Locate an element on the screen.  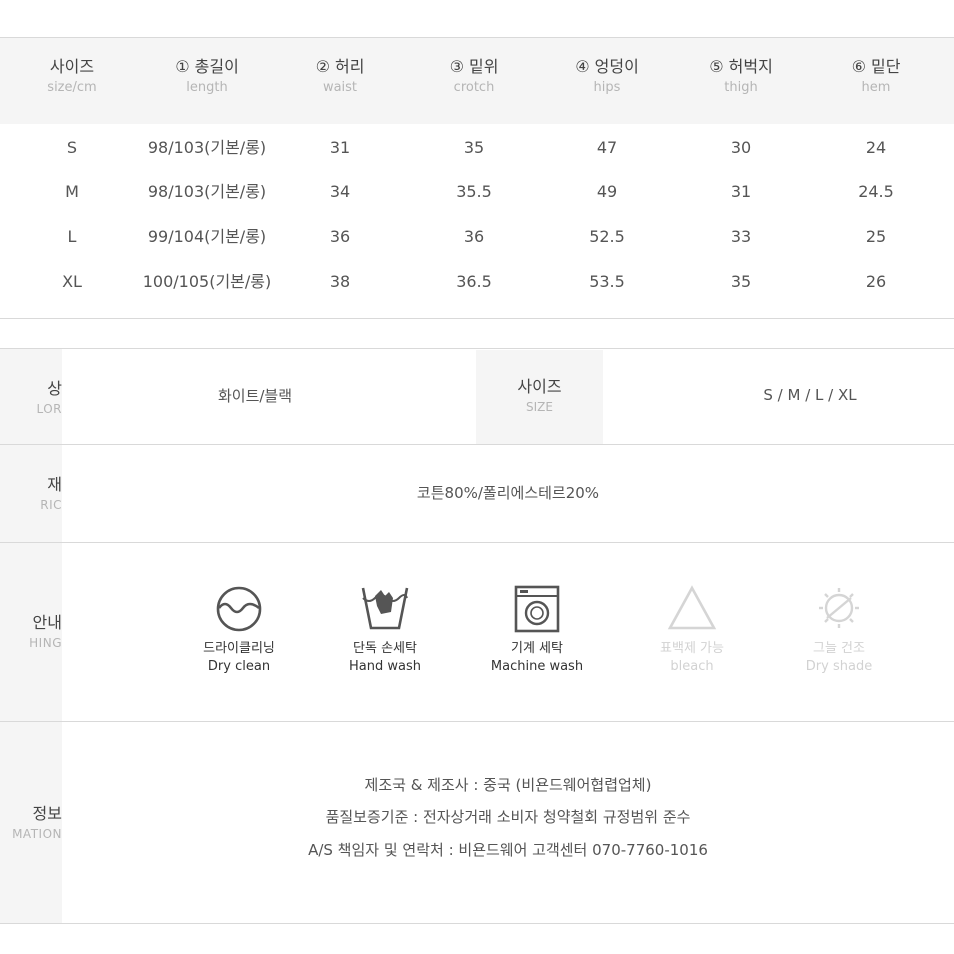
cell-thigh: 31 is located at coordinates (741, 191).